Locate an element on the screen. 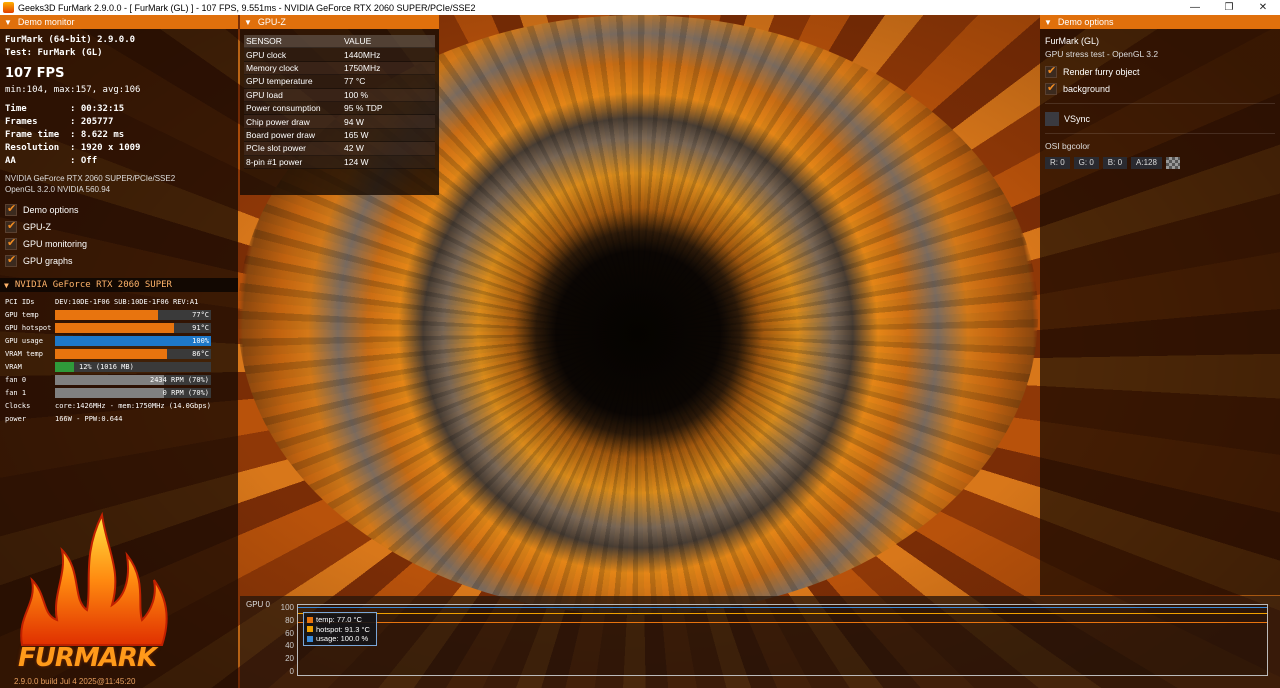  metric-bar: 0 RPM (70%) is located at coordinates (133, 392).